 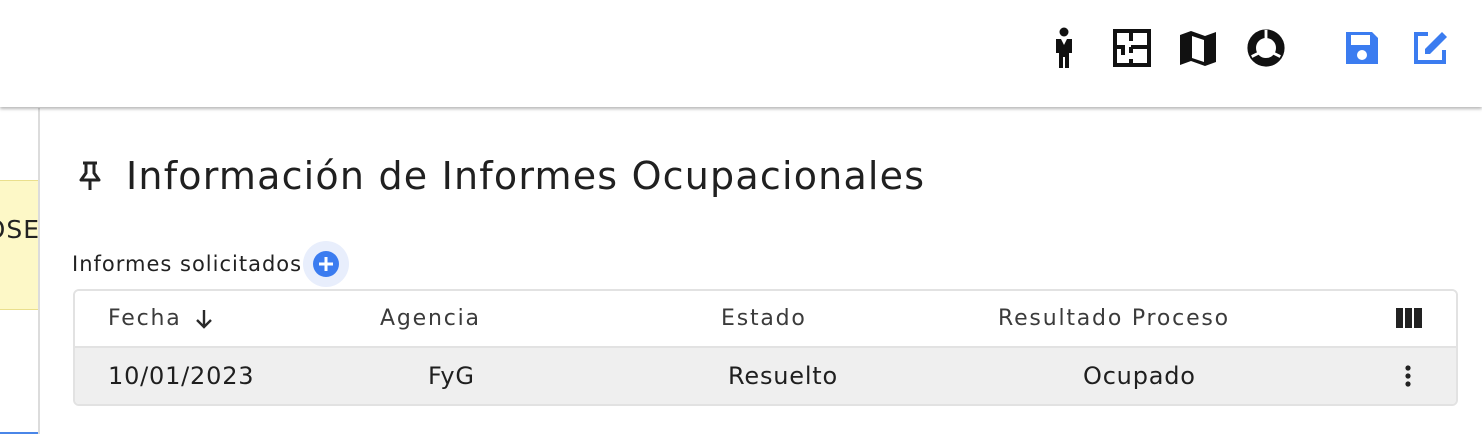 I want to click on column-header-agencia: Agencia, so click(x=430, y=318).